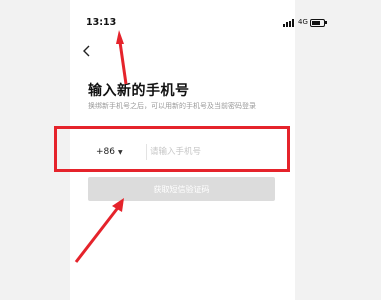 The height and width of the screenshot is (300, 381). I want to click on annotation-highlight-box, so click(172, 149).